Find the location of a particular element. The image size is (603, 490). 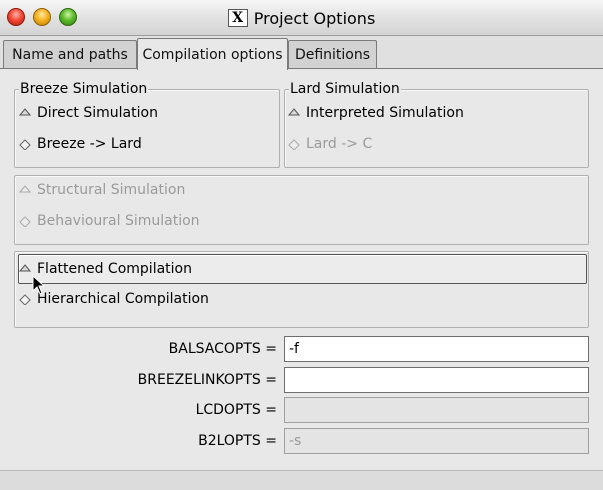

breeze-simulation-group: Breeze Simulation is located at coordinates (147, 124).